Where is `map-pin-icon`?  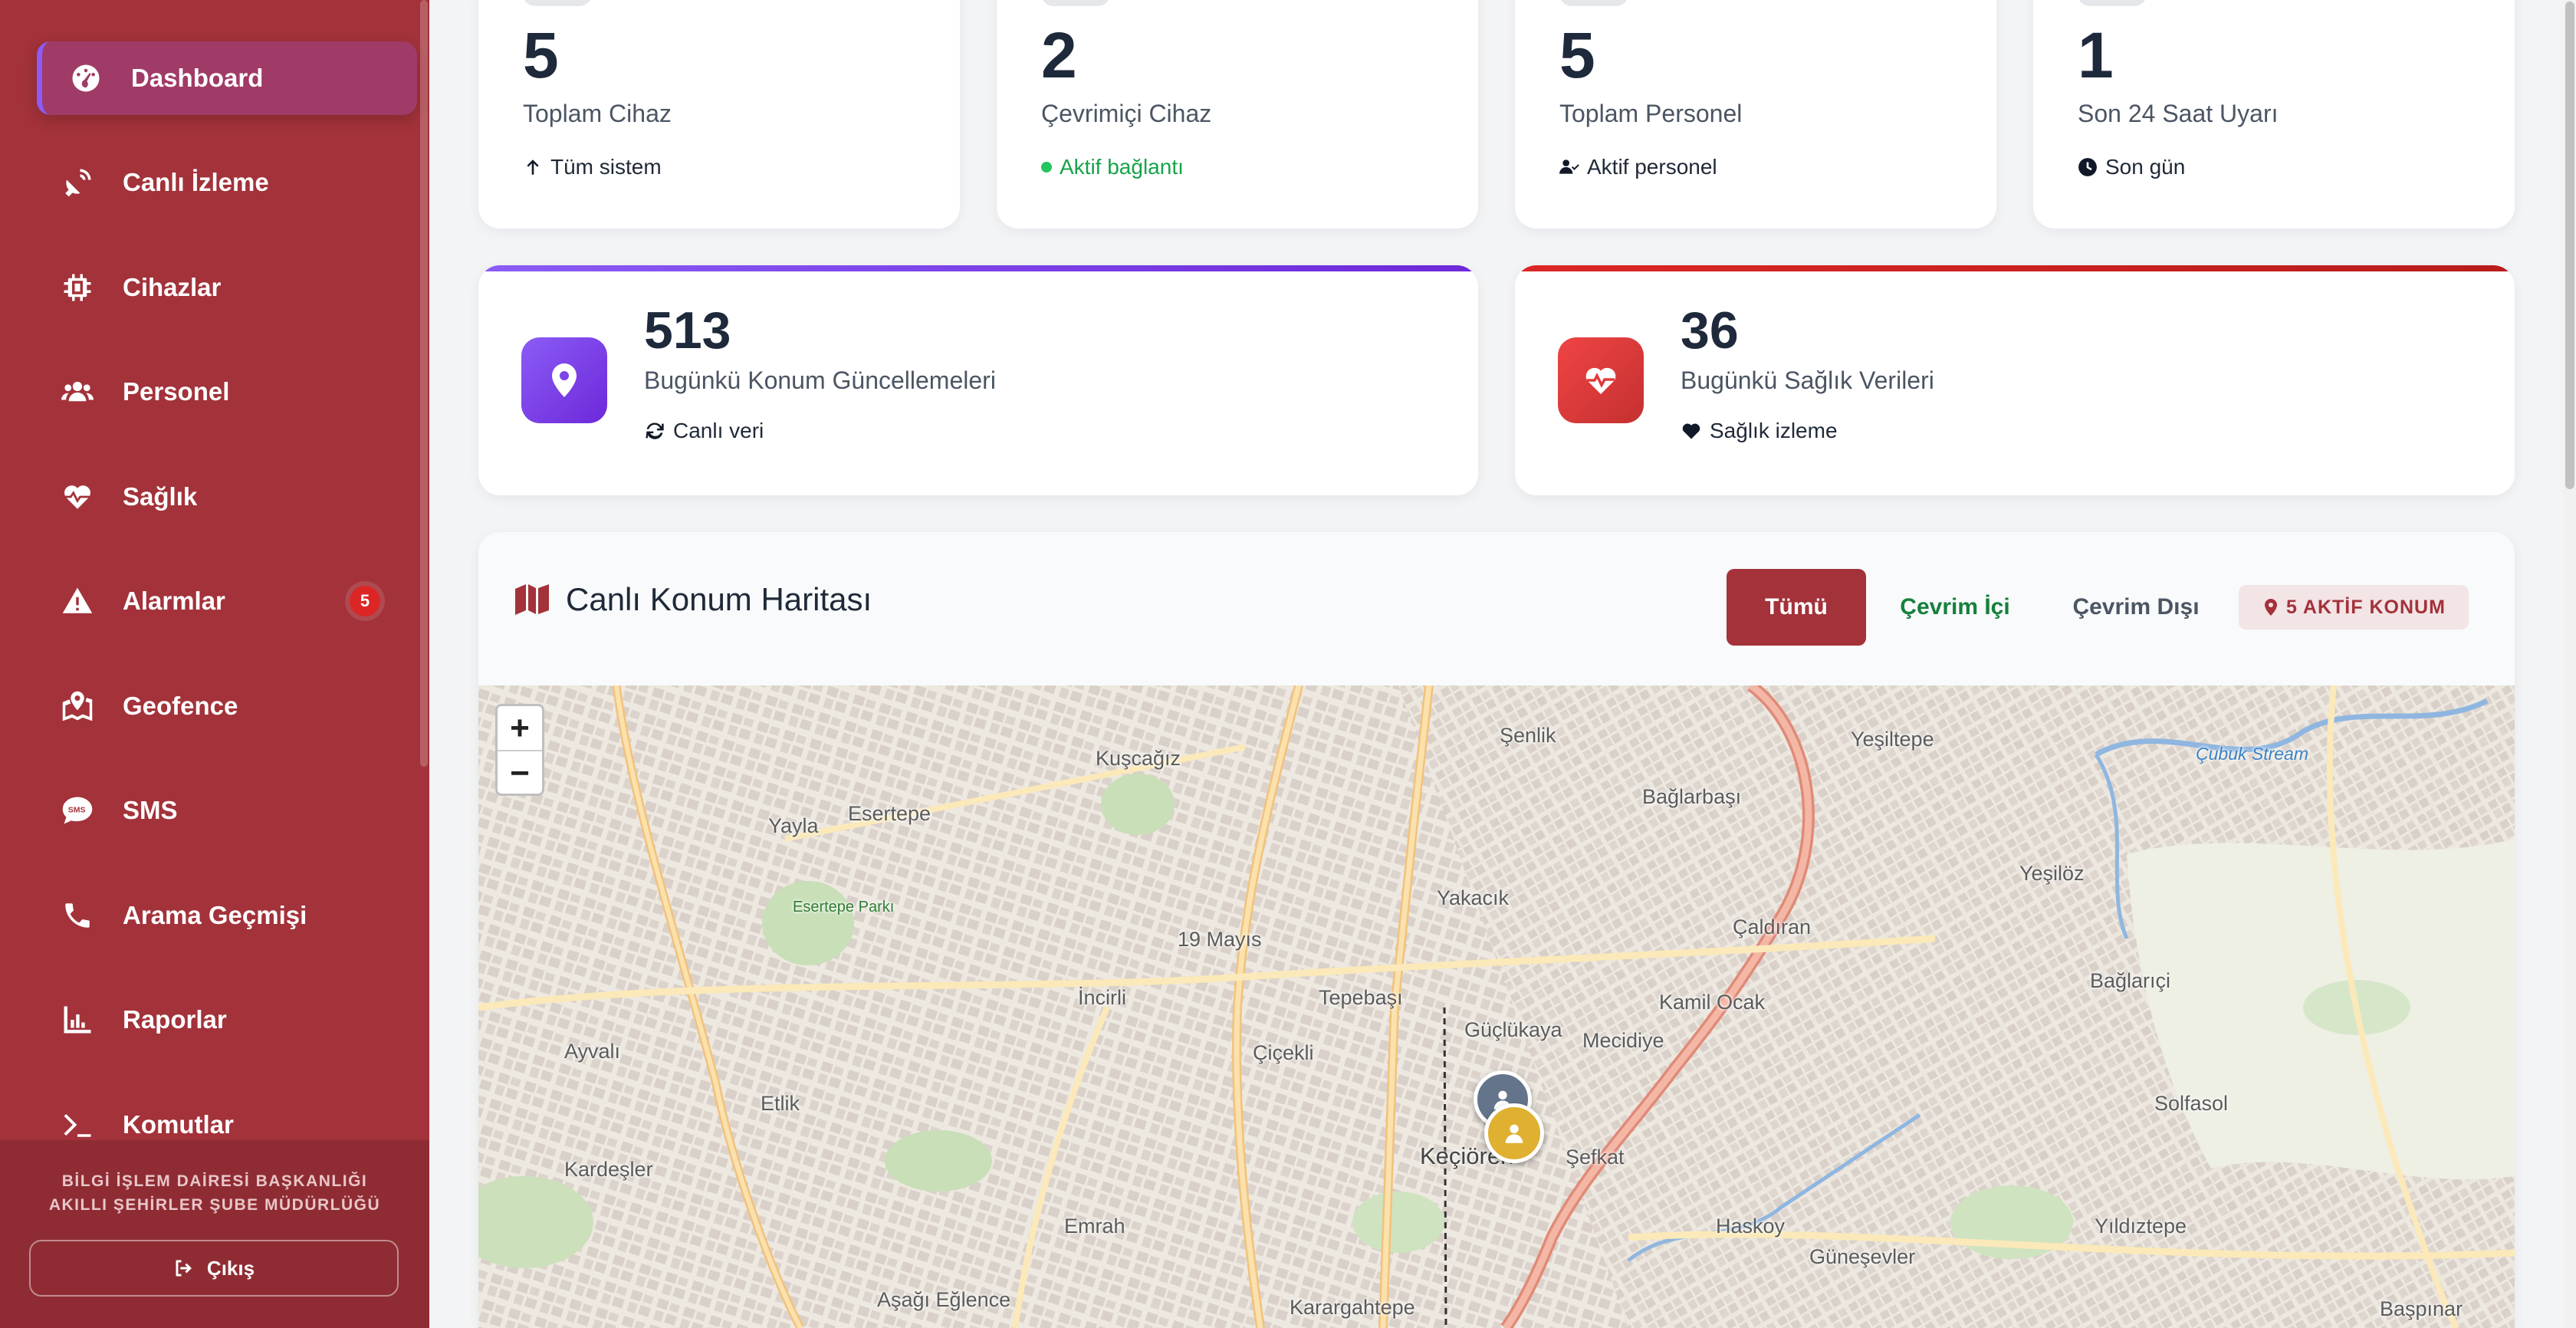 map-pin-icon is located at coordinates (2271, 607).